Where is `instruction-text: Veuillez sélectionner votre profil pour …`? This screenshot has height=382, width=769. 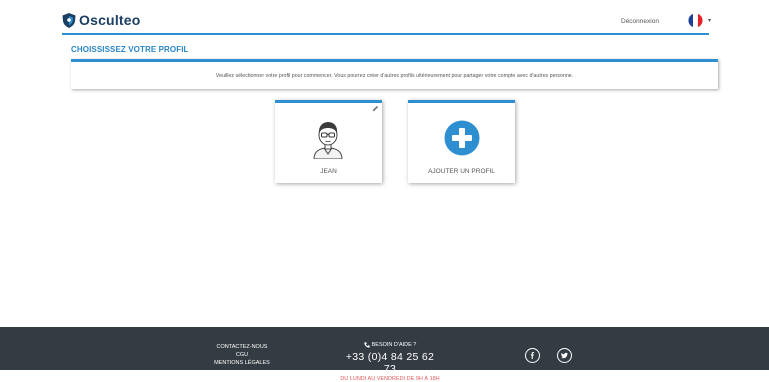 instruction-text: Veuillez sélectionner votre profil pour … is located at coordinates (394, 76).